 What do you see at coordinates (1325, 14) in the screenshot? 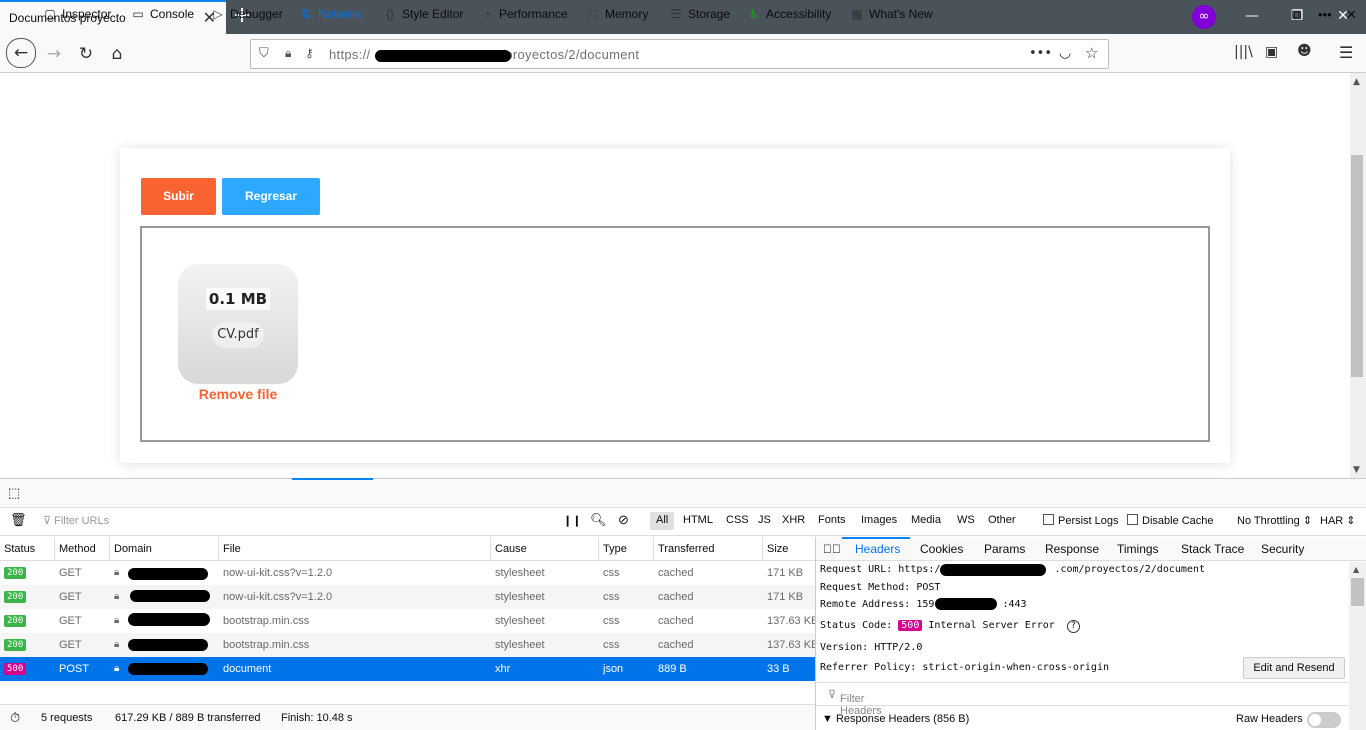
I see `more-options-icon: •••` at bounding box center [1325, 14].